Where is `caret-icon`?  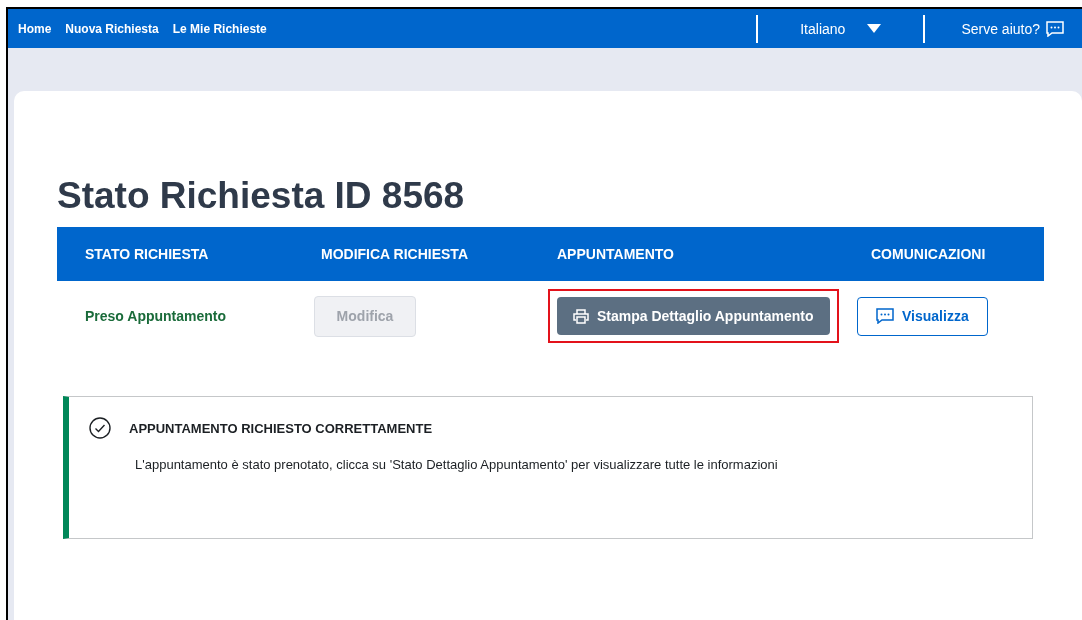 caret-icon is located at coordinates (874, 28).